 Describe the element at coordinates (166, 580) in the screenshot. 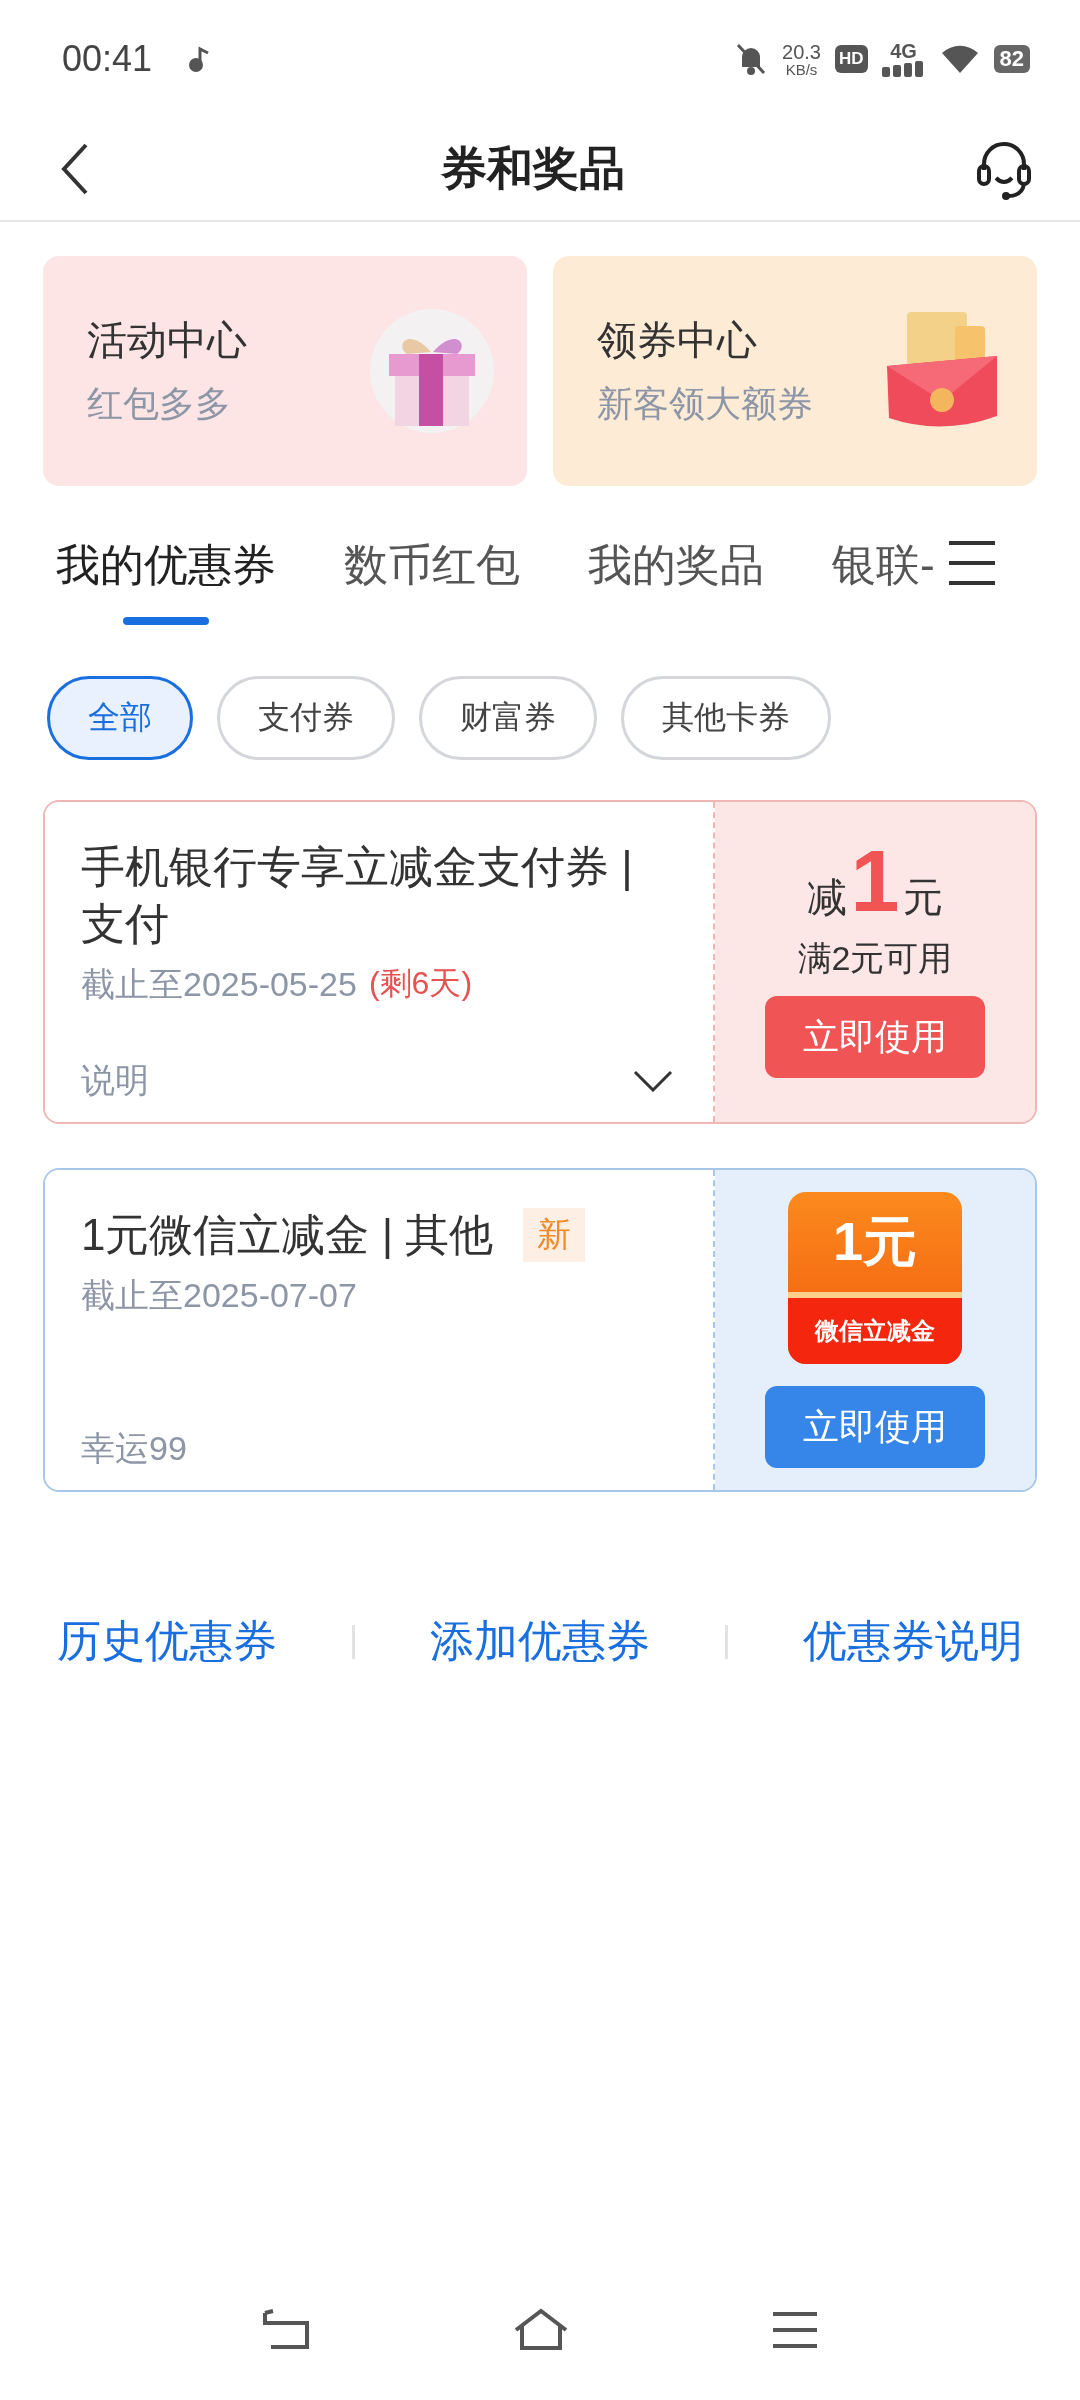

I see `tab: 我的优惠券` at that location.